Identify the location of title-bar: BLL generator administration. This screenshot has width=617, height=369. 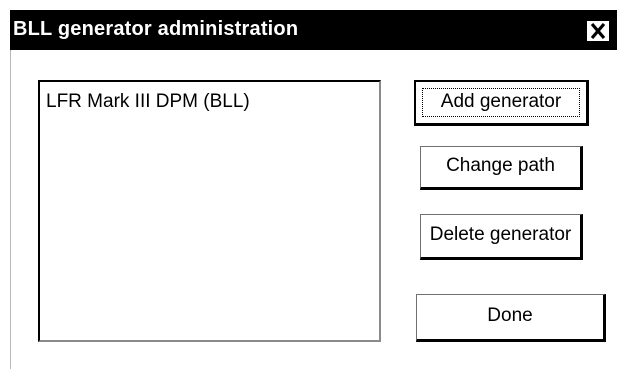
(313, 30).